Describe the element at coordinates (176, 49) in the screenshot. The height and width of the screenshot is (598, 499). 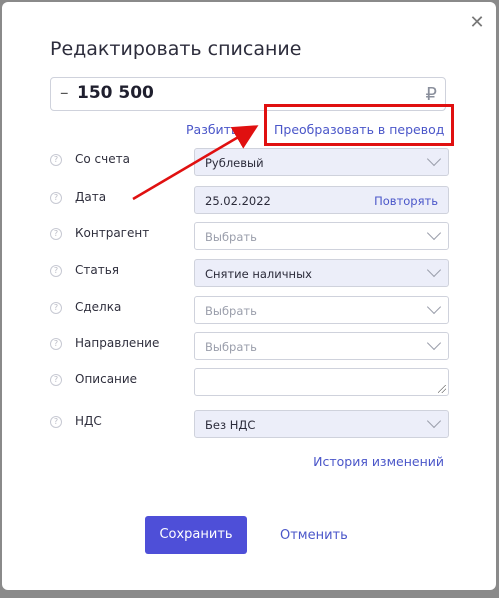
I see `dialog-title: Редактировать списание` at that location.